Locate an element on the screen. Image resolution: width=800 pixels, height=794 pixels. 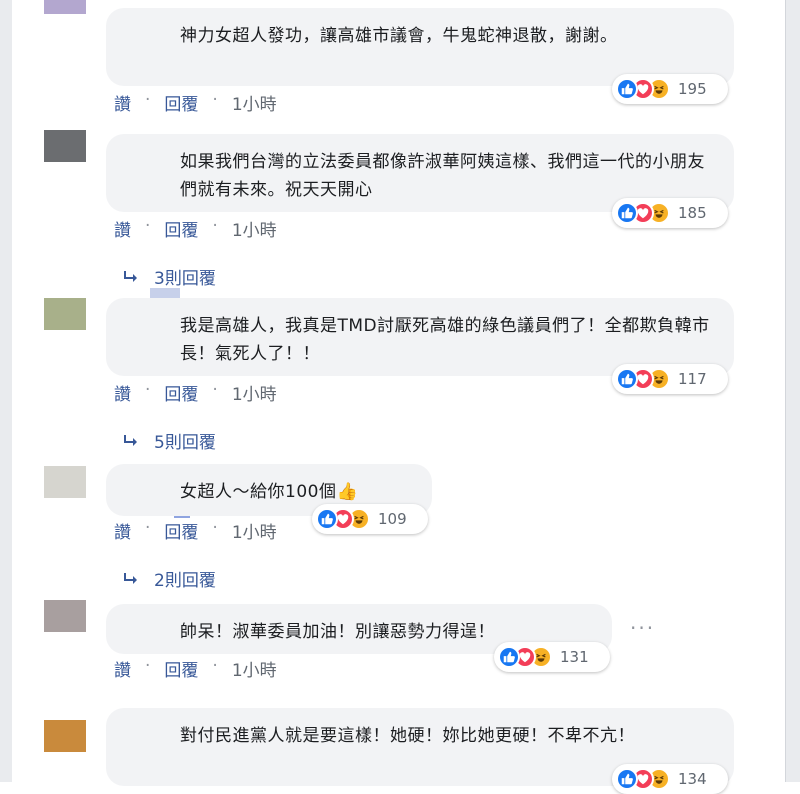
replies-count: 2則回覆 is located at coordinates (185, 581).